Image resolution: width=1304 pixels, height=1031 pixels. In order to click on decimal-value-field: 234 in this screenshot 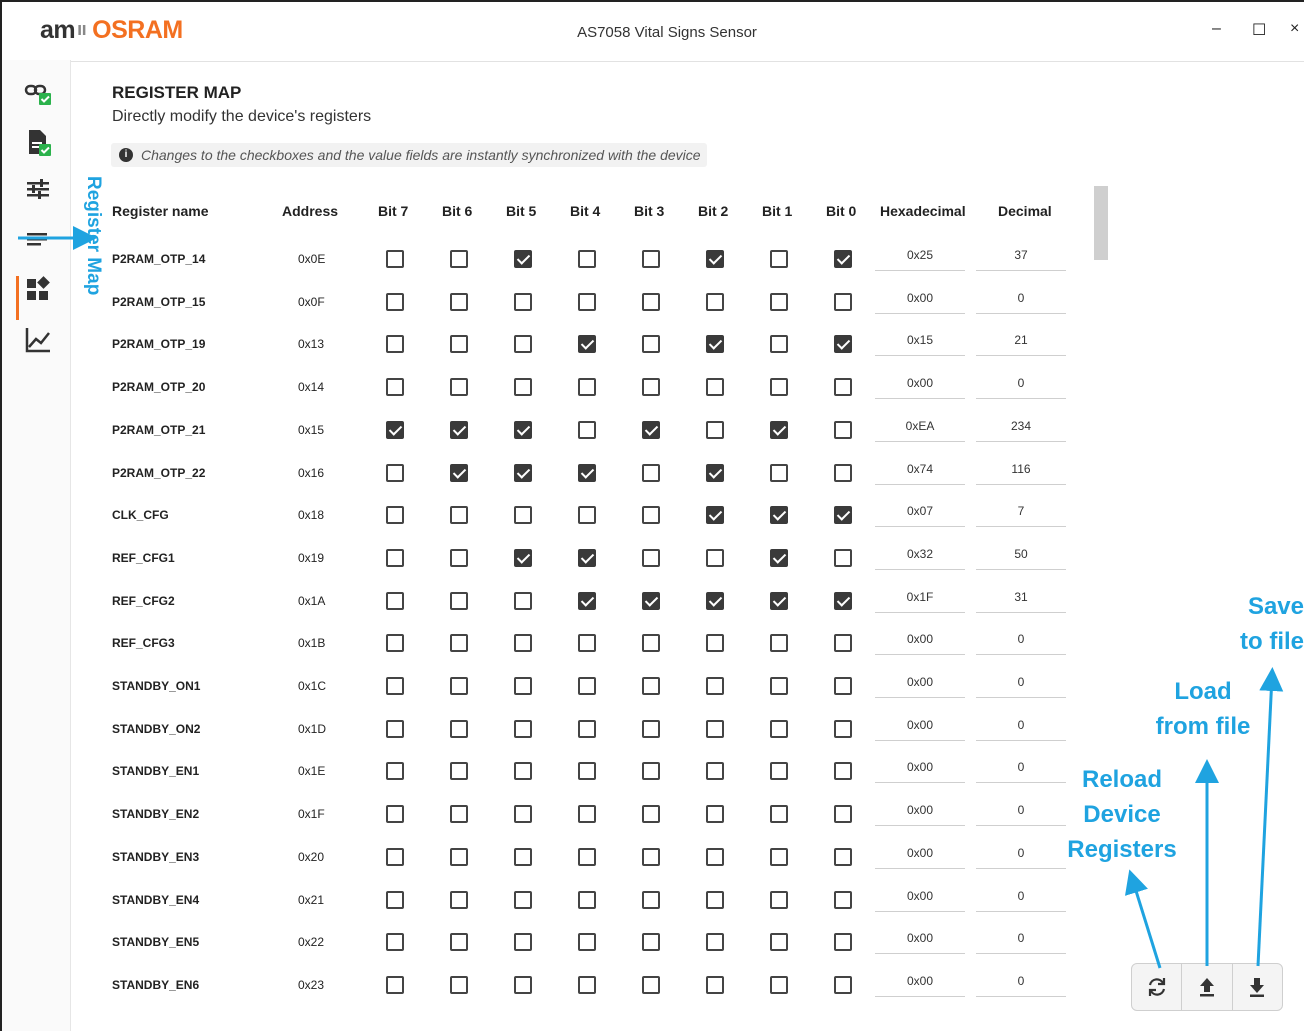, I will do `click(1021, 428)`.